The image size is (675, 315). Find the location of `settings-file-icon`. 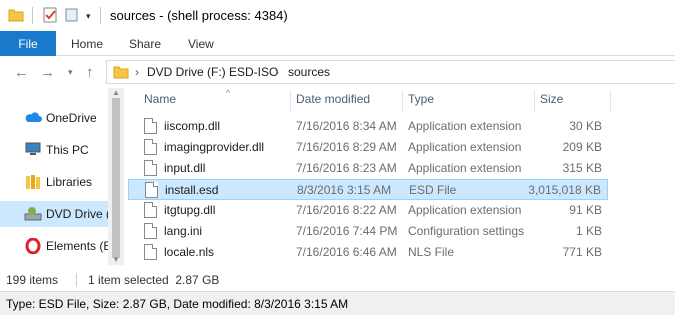

settings-file-icon is located at coordinates (150, 231).